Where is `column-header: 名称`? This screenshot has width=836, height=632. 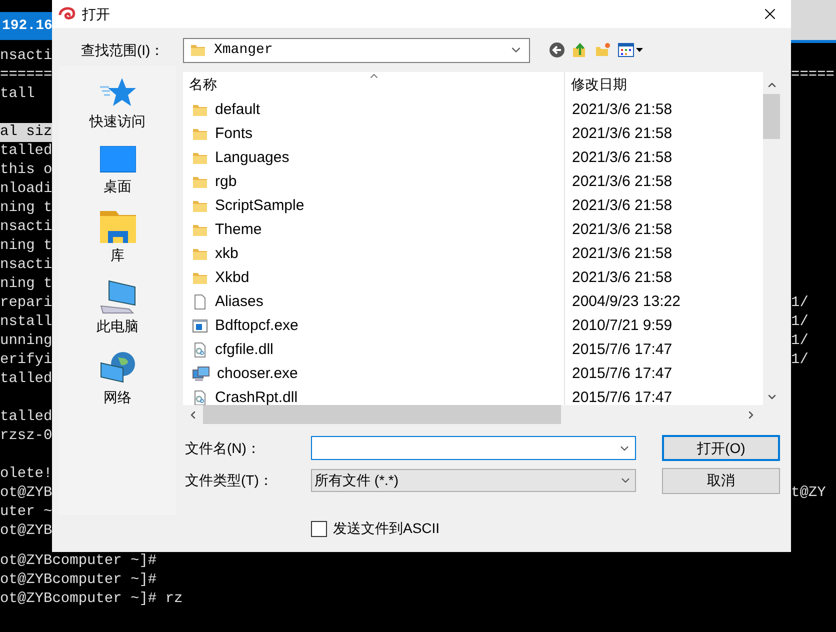 column-header: 名称 is located at coordinates (374, 85).